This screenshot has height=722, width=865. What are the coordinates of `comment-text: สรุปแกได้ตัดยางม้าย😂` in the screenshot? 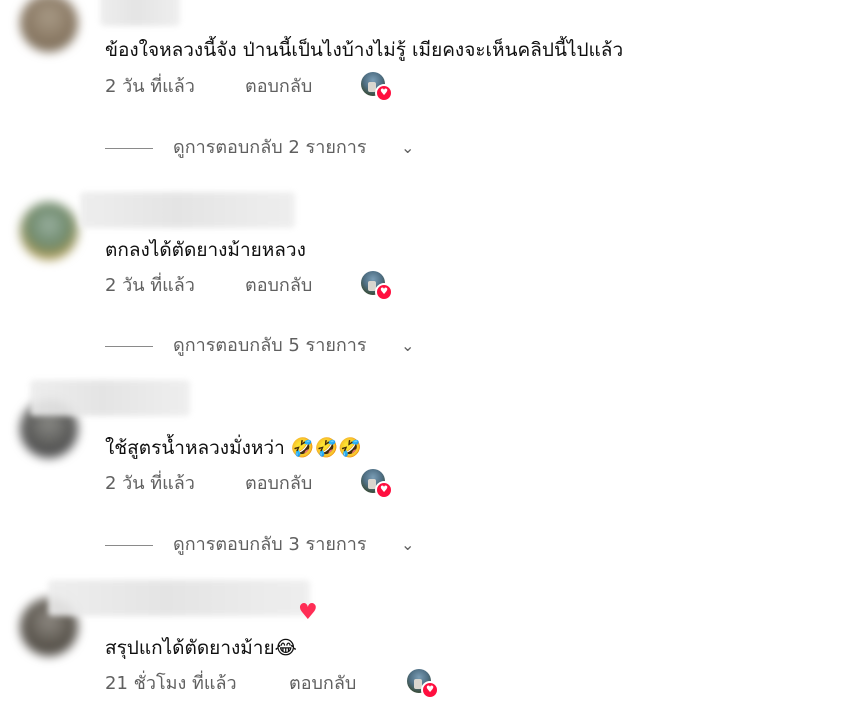 It's located at (201, 648).